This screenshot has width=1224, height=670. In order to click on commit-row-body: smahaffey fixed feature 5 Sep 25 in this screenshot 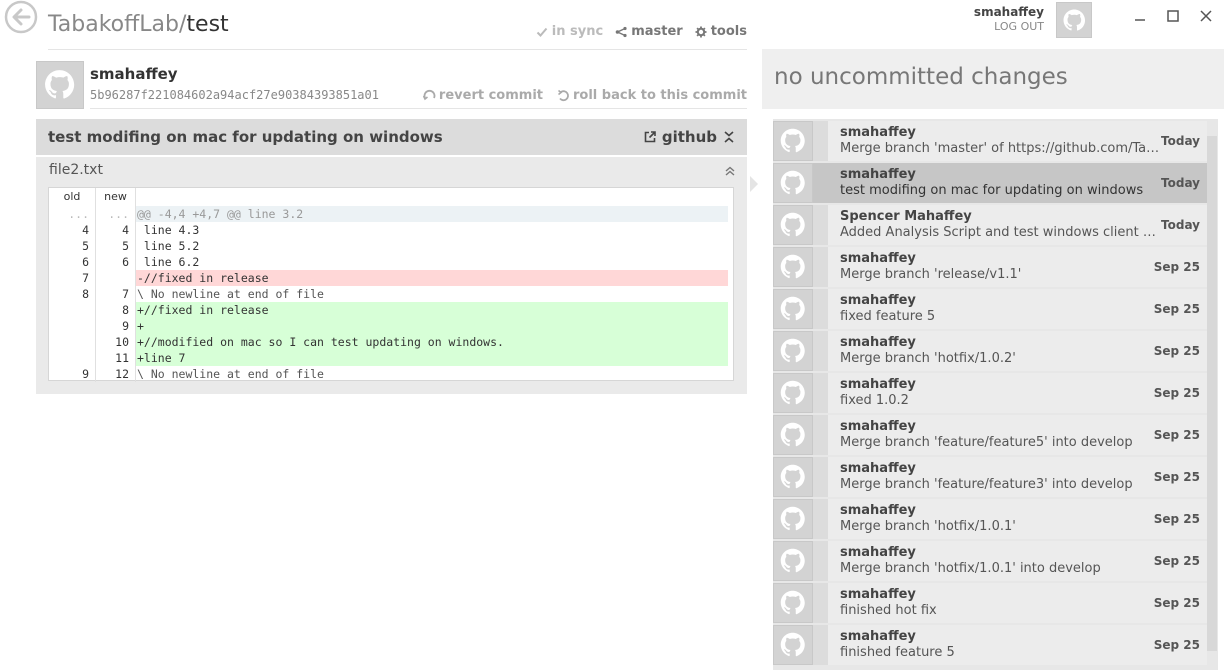, I will do `click(1017, 309)`.